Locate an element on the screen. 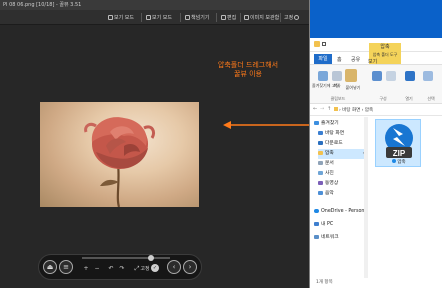  zoom-in-button: + is located at coordinates (86, 269).